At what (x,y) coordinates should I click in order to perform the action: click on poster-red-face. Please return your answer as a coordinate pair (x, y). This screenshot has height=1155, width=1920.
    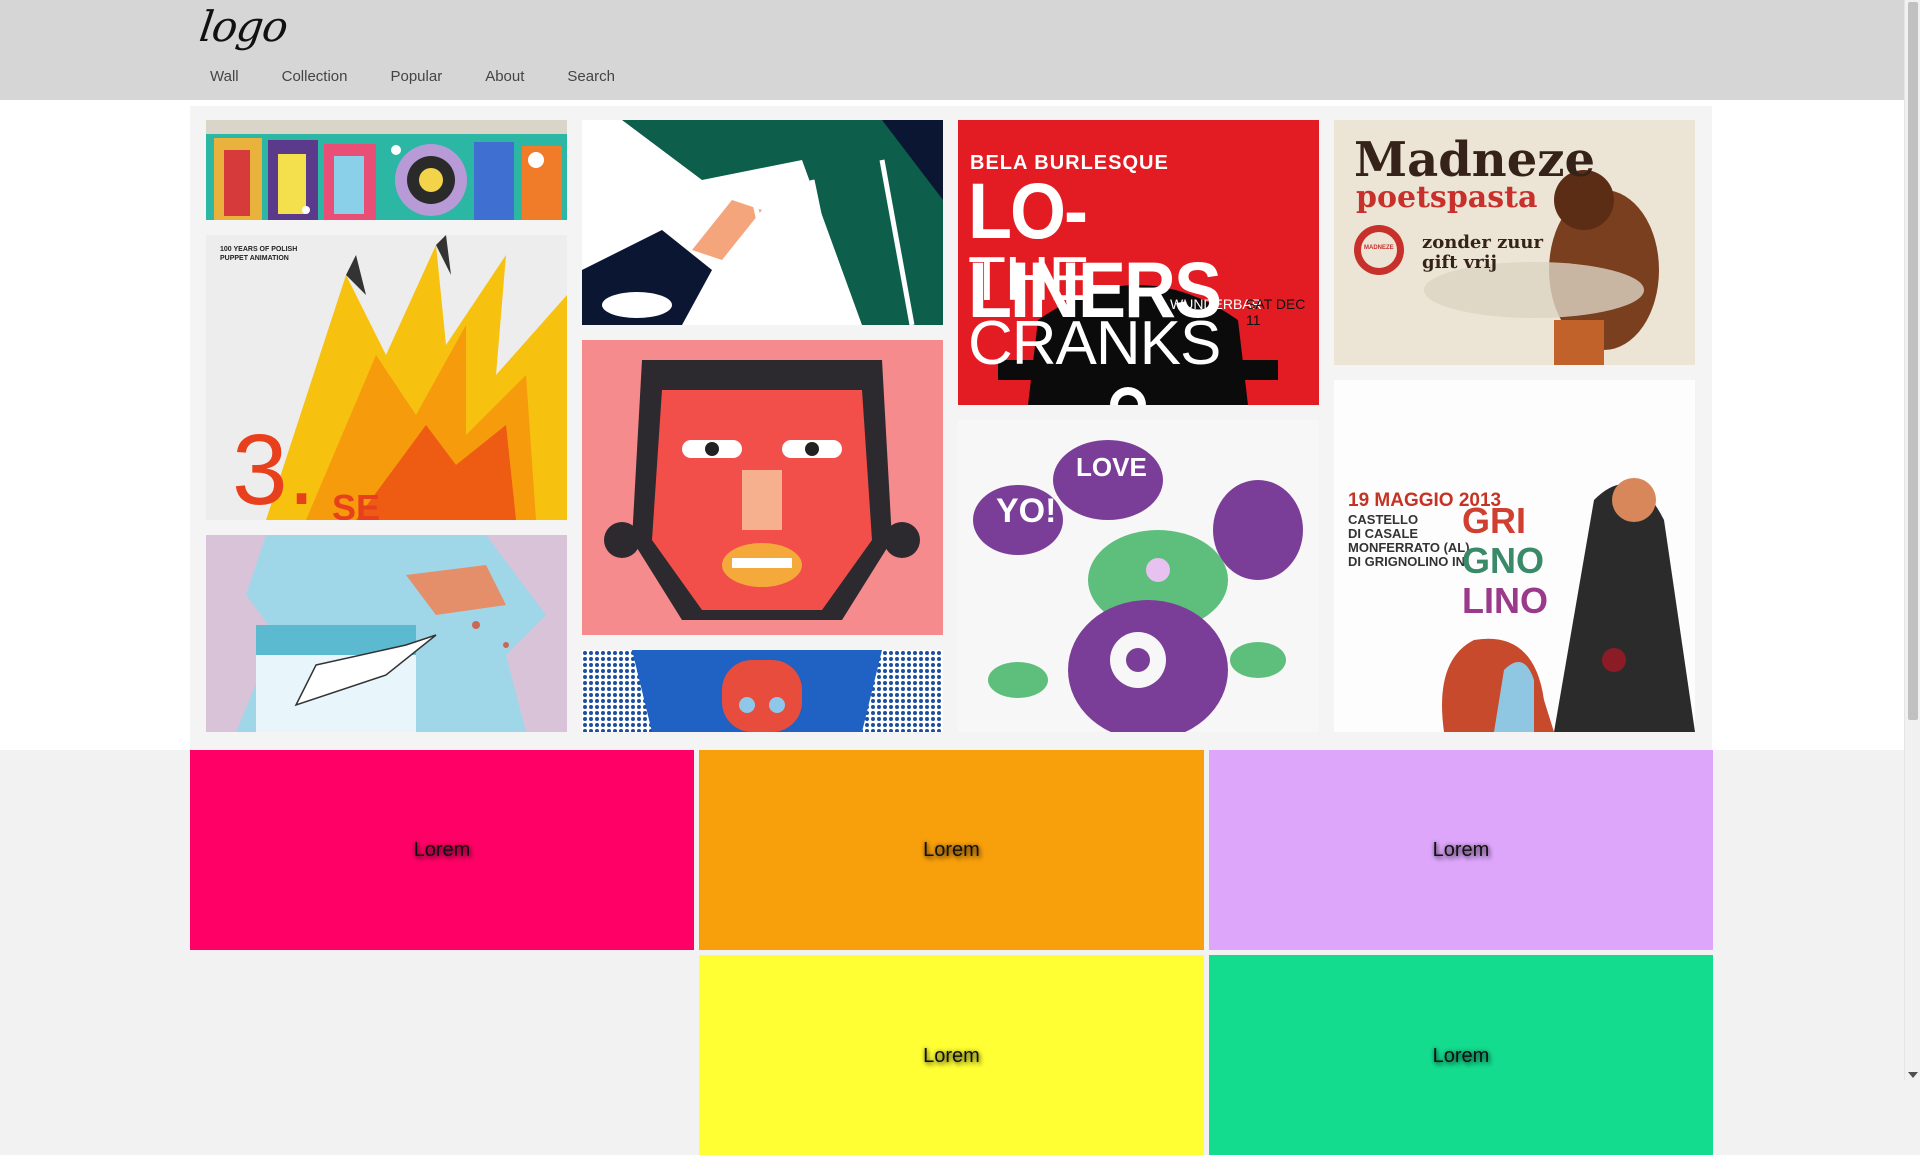
    Looking at the image, I should click on (762, 487).